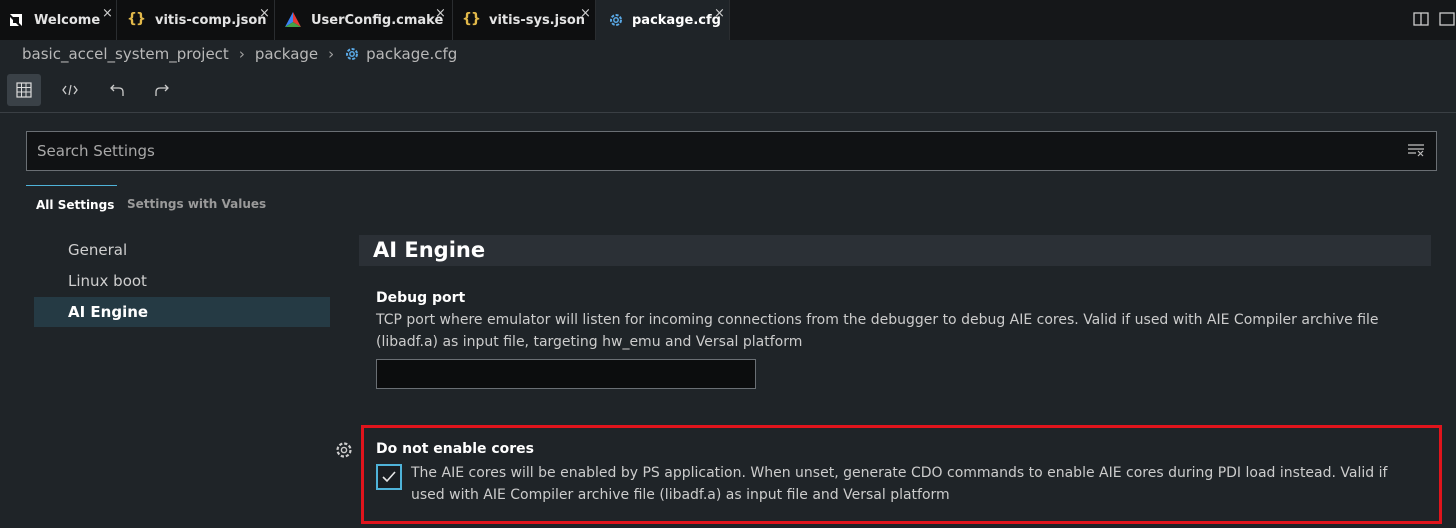 Image resolution: width=1456 pixels, height=528 pixels. I want to click on tab-all-settings: All Settings, so click(71, 205).